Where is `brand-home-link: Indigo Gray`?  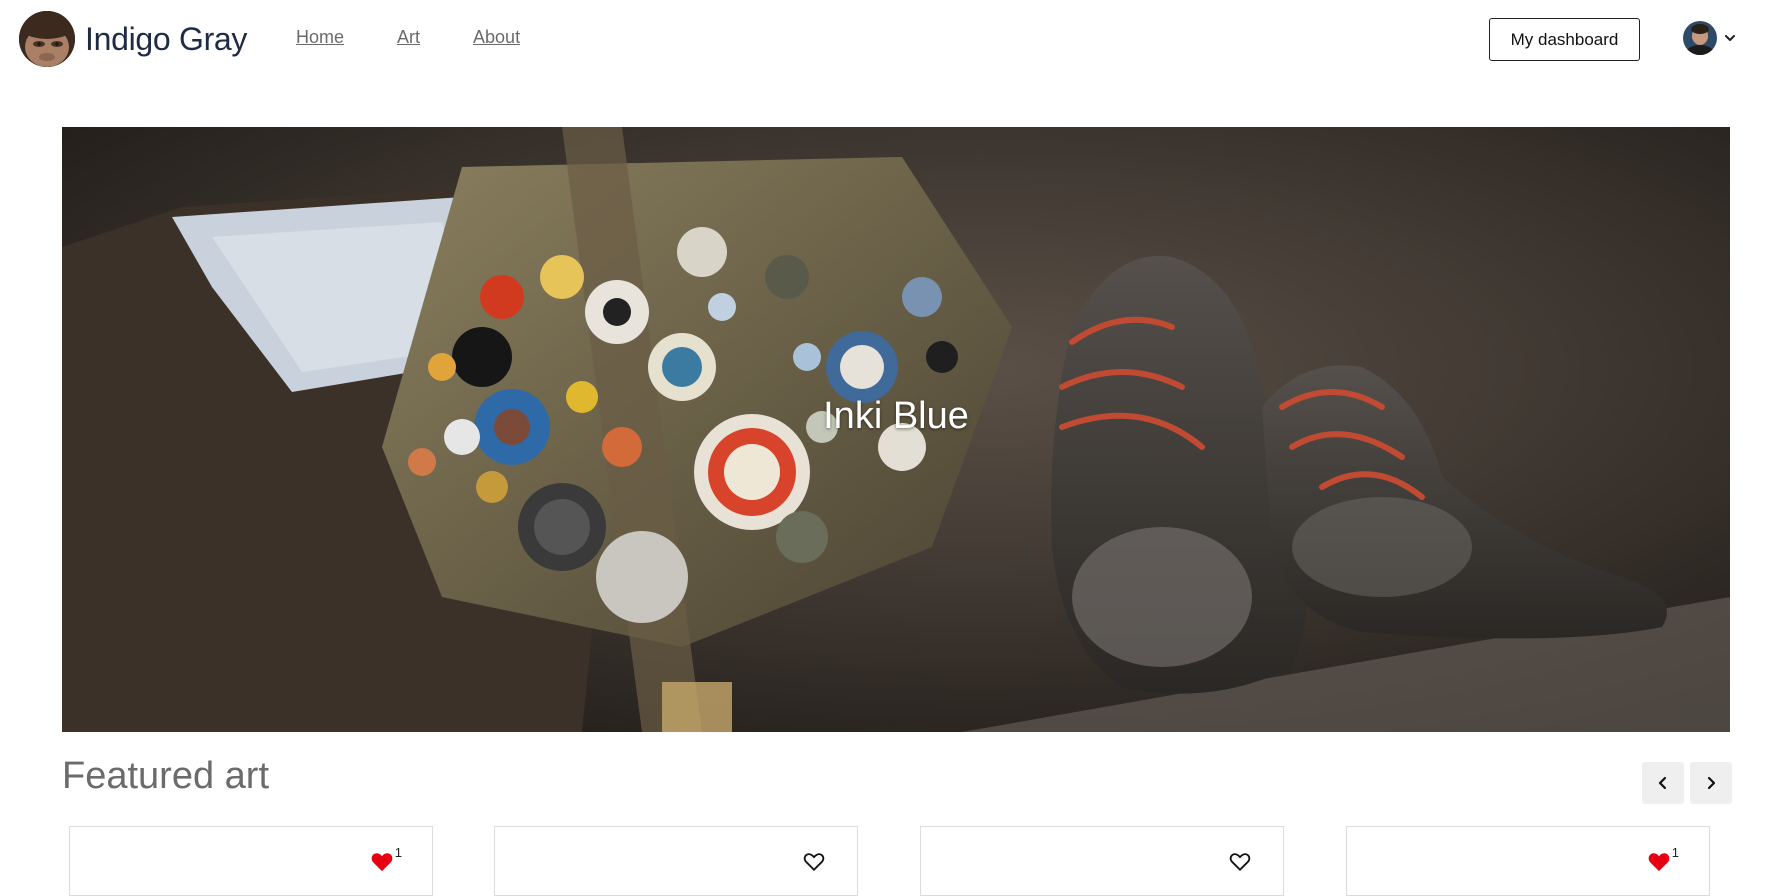 brand-home-link: Indigo Gray is located at coordinates (133, 39).